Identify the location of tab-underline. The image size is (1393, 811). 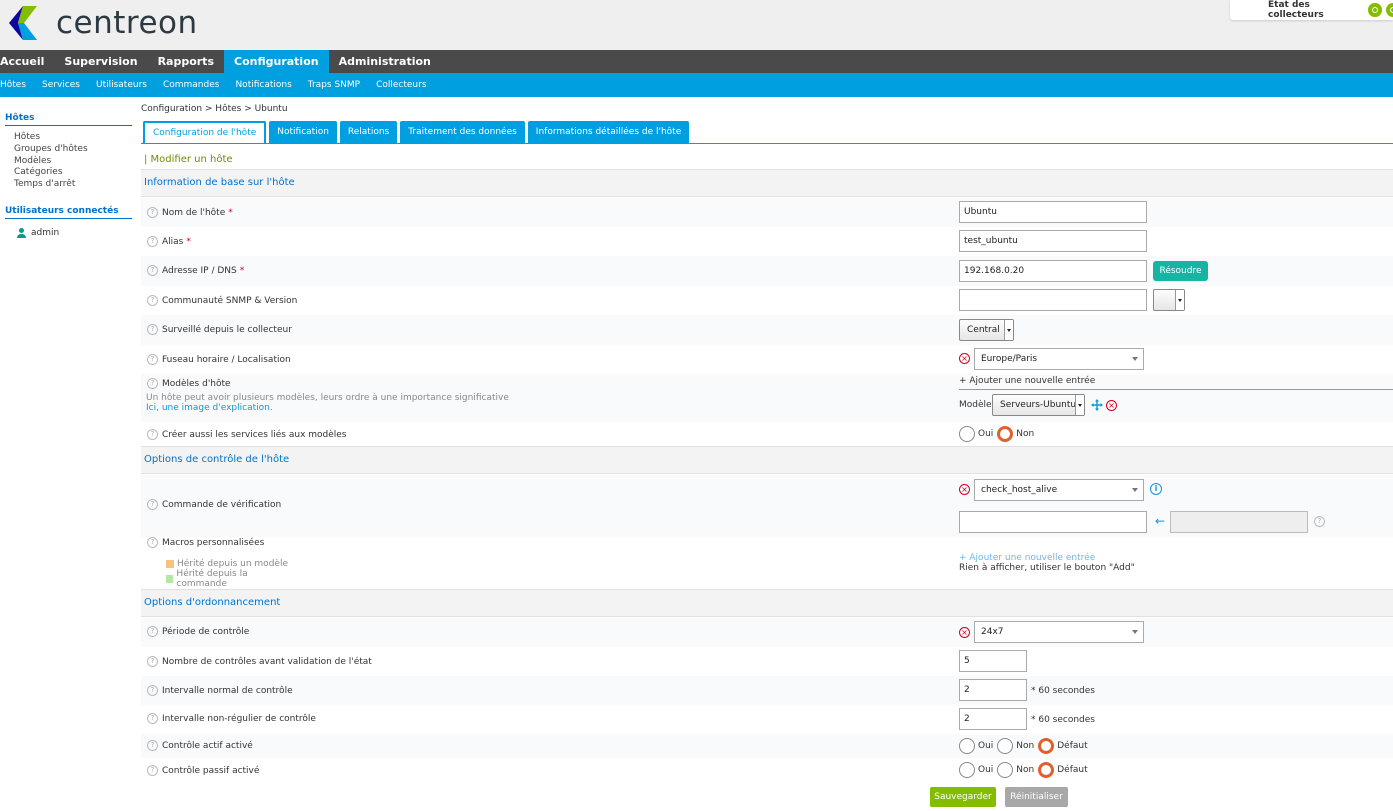
(767, 143).